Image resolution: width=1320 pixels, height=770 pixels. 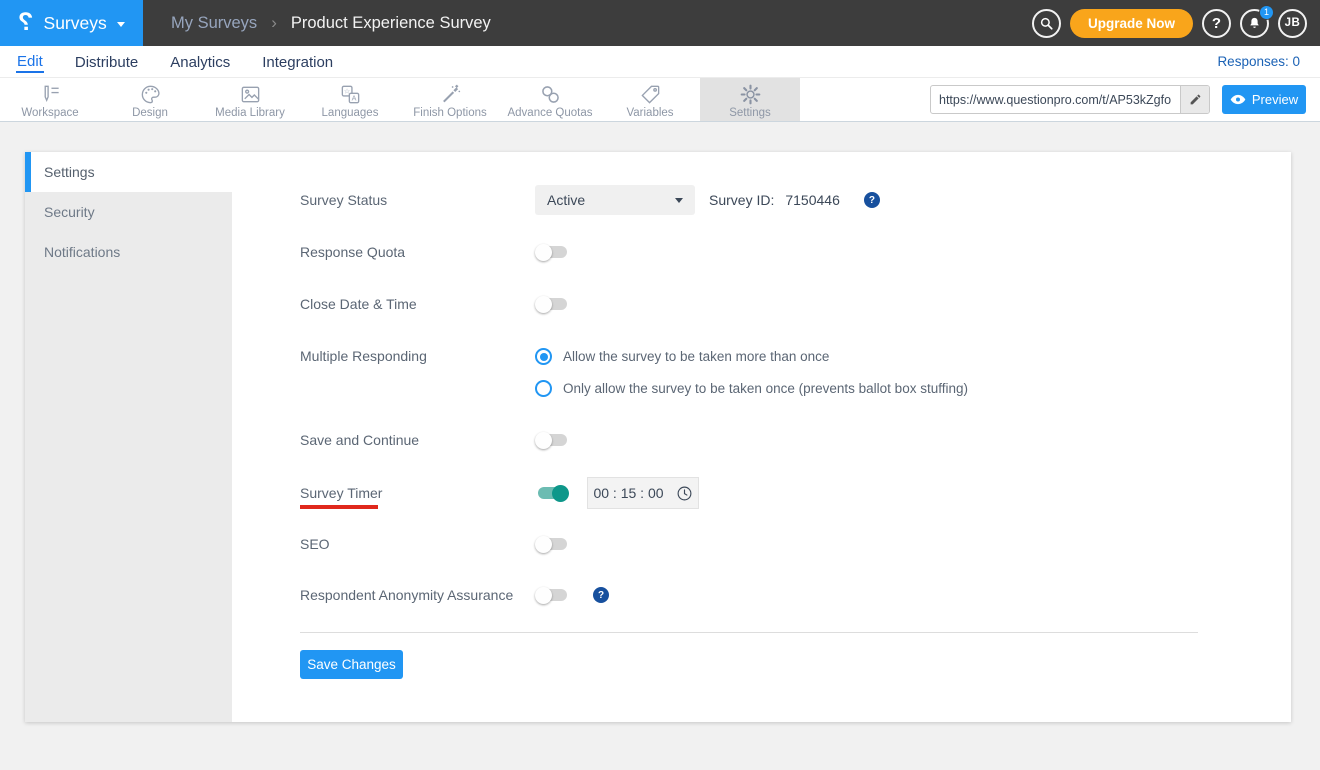 I want to click on chevron-down-icon, so click(x=120, y=24).